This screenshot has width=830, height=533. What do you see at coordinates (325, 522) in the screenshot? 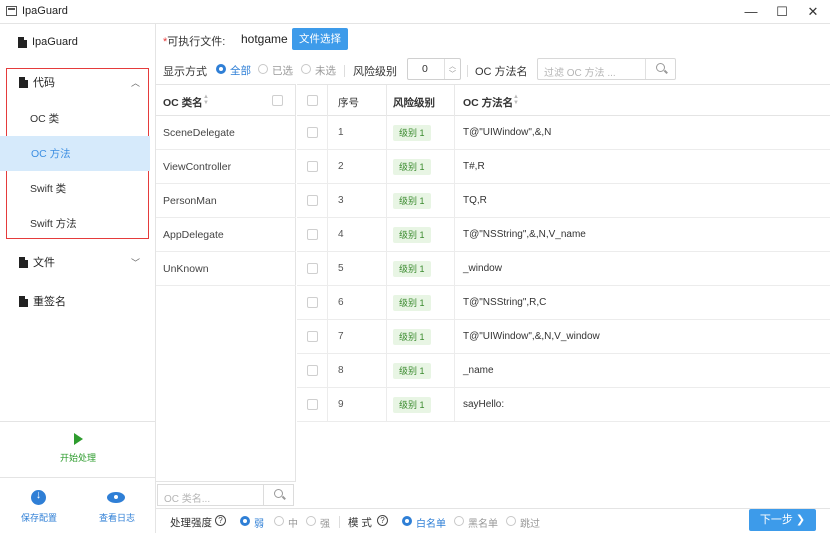
I see `strength-strong-label: 强` at bounding box center [325, 522].